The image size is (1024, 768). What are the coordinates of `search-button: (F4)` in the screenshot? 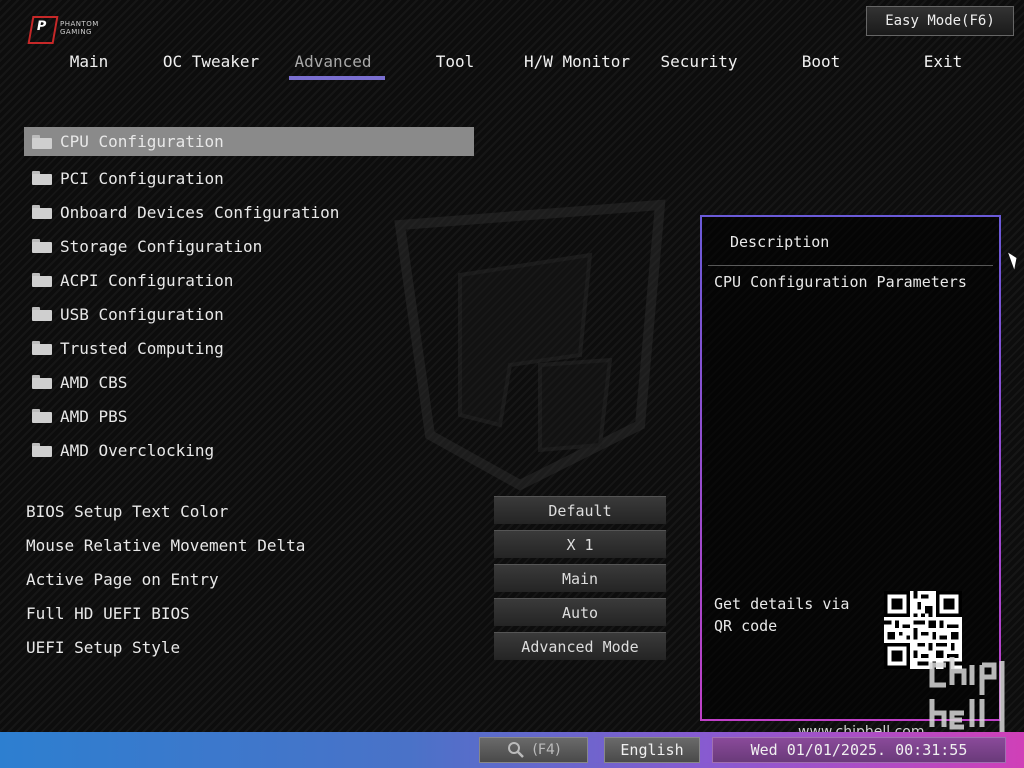 It's located at (533, 750).